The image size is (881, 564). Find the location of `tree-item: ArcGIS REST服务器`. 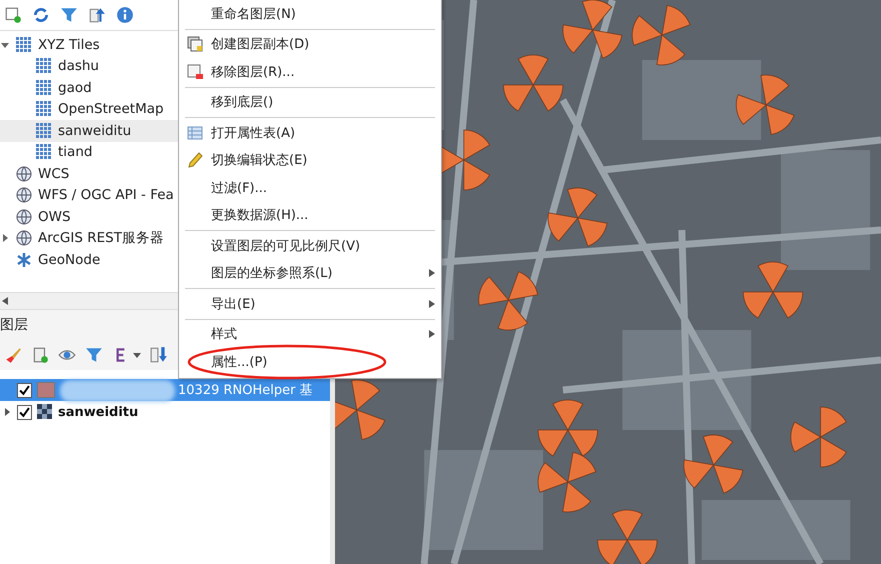

tree-item: ArcGIS REST服务器 is located at coordinates (101, 238).